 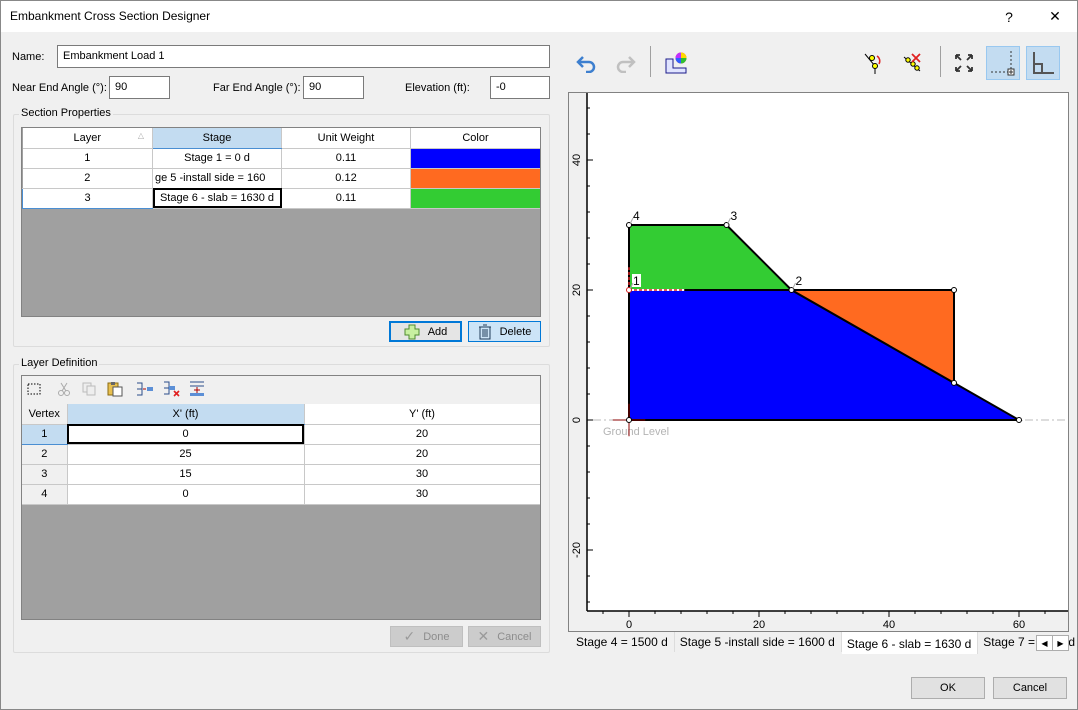 What do you see at coordinates (140, 135) in the screenshot?
I see `sort-ascending-icon: △` at bounding box center [140, 135].